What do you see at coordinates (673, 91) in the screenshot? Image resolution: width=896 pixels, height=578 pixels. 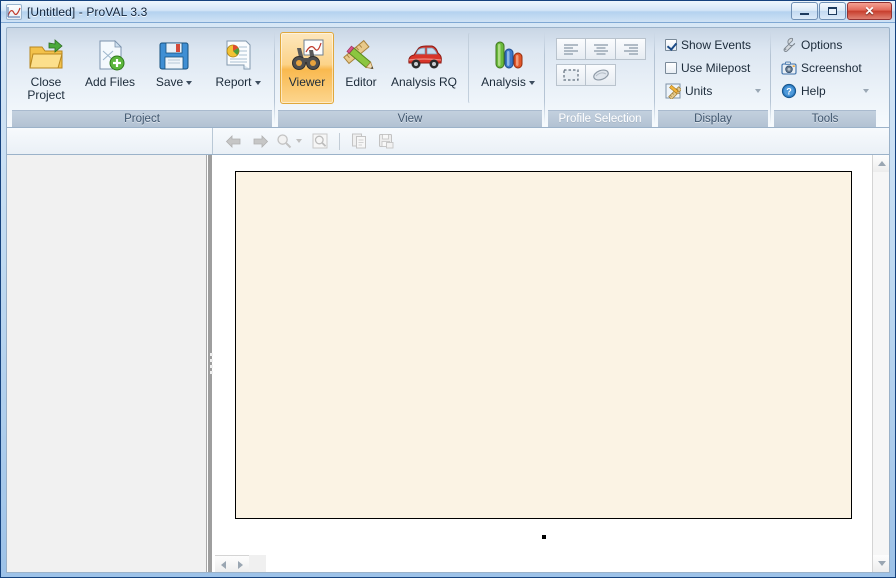 I see `ruler-pencil-icon` at bounding box center [673, 91].